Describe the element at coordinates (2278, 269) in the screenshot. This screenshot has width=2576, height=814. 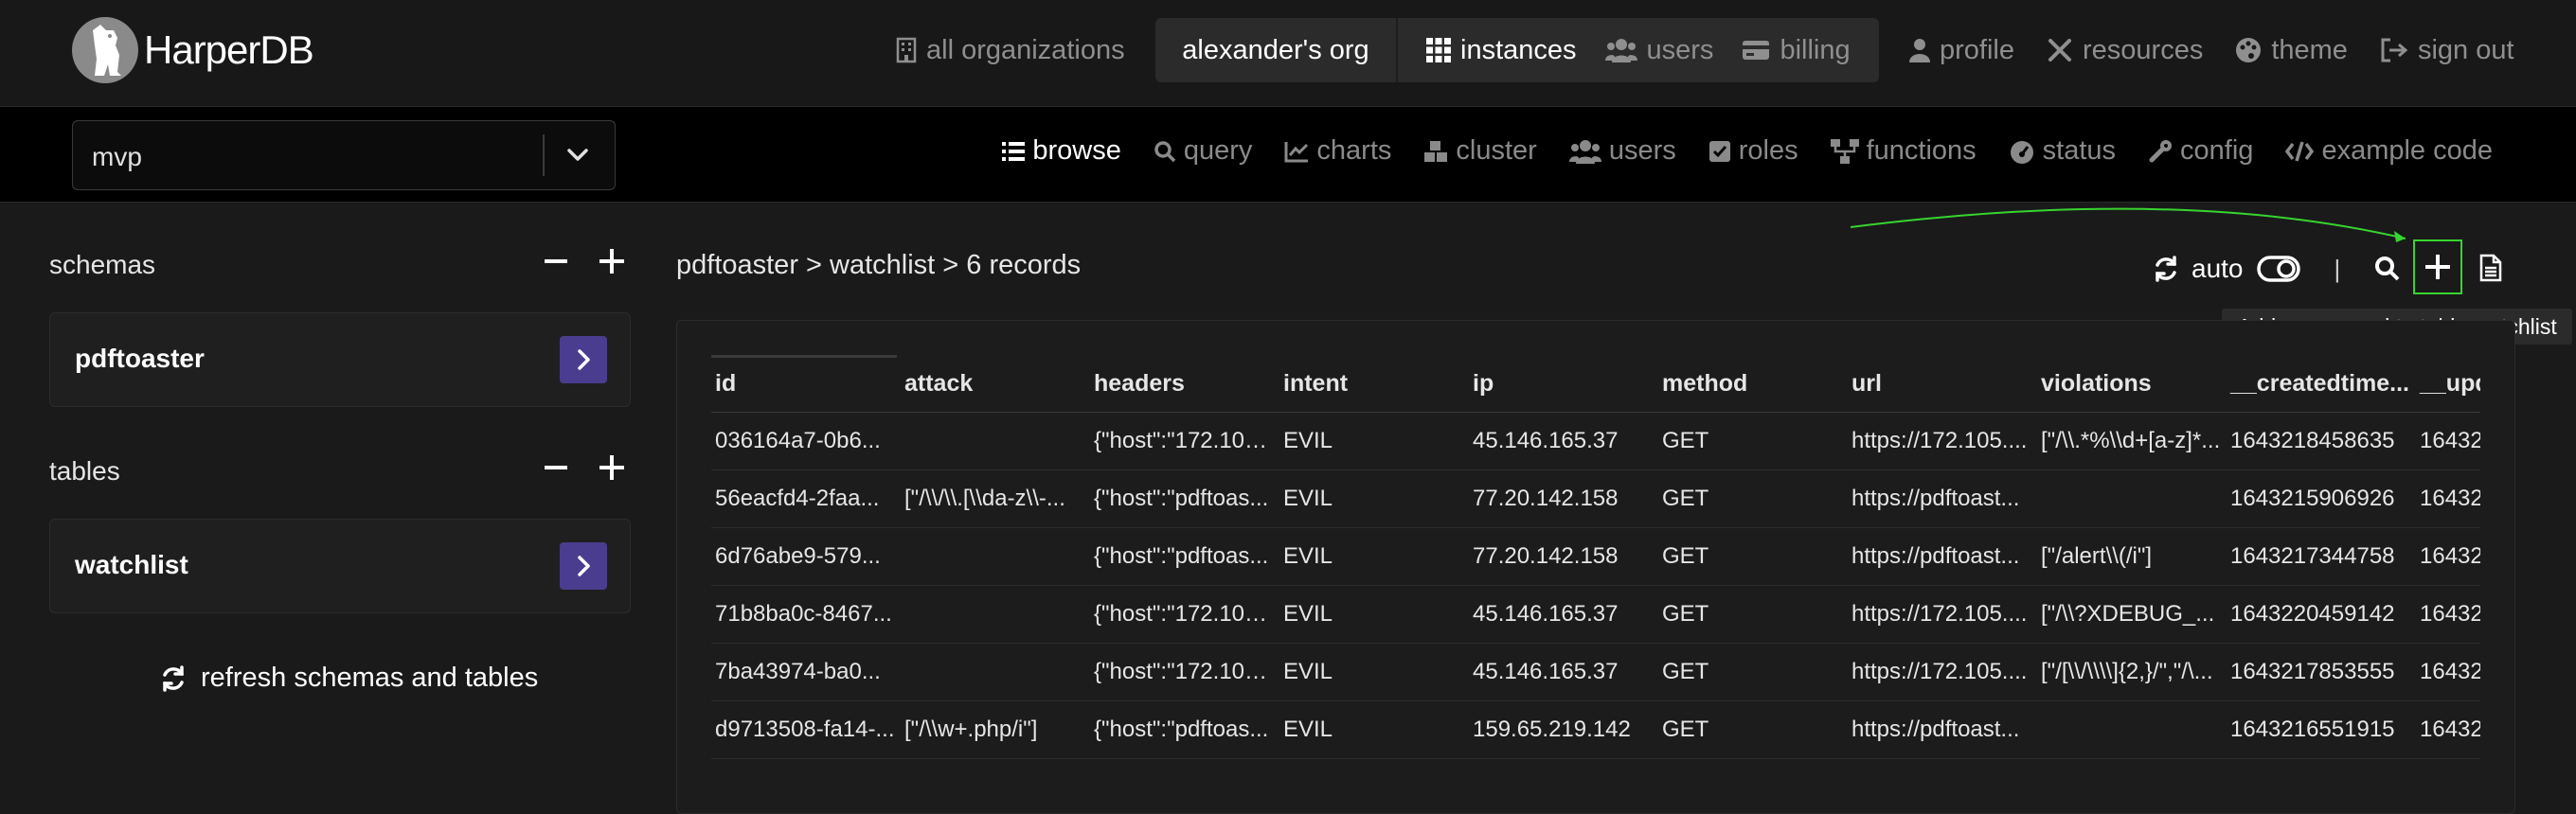
I see `auto-refresh-toggle` at that location.